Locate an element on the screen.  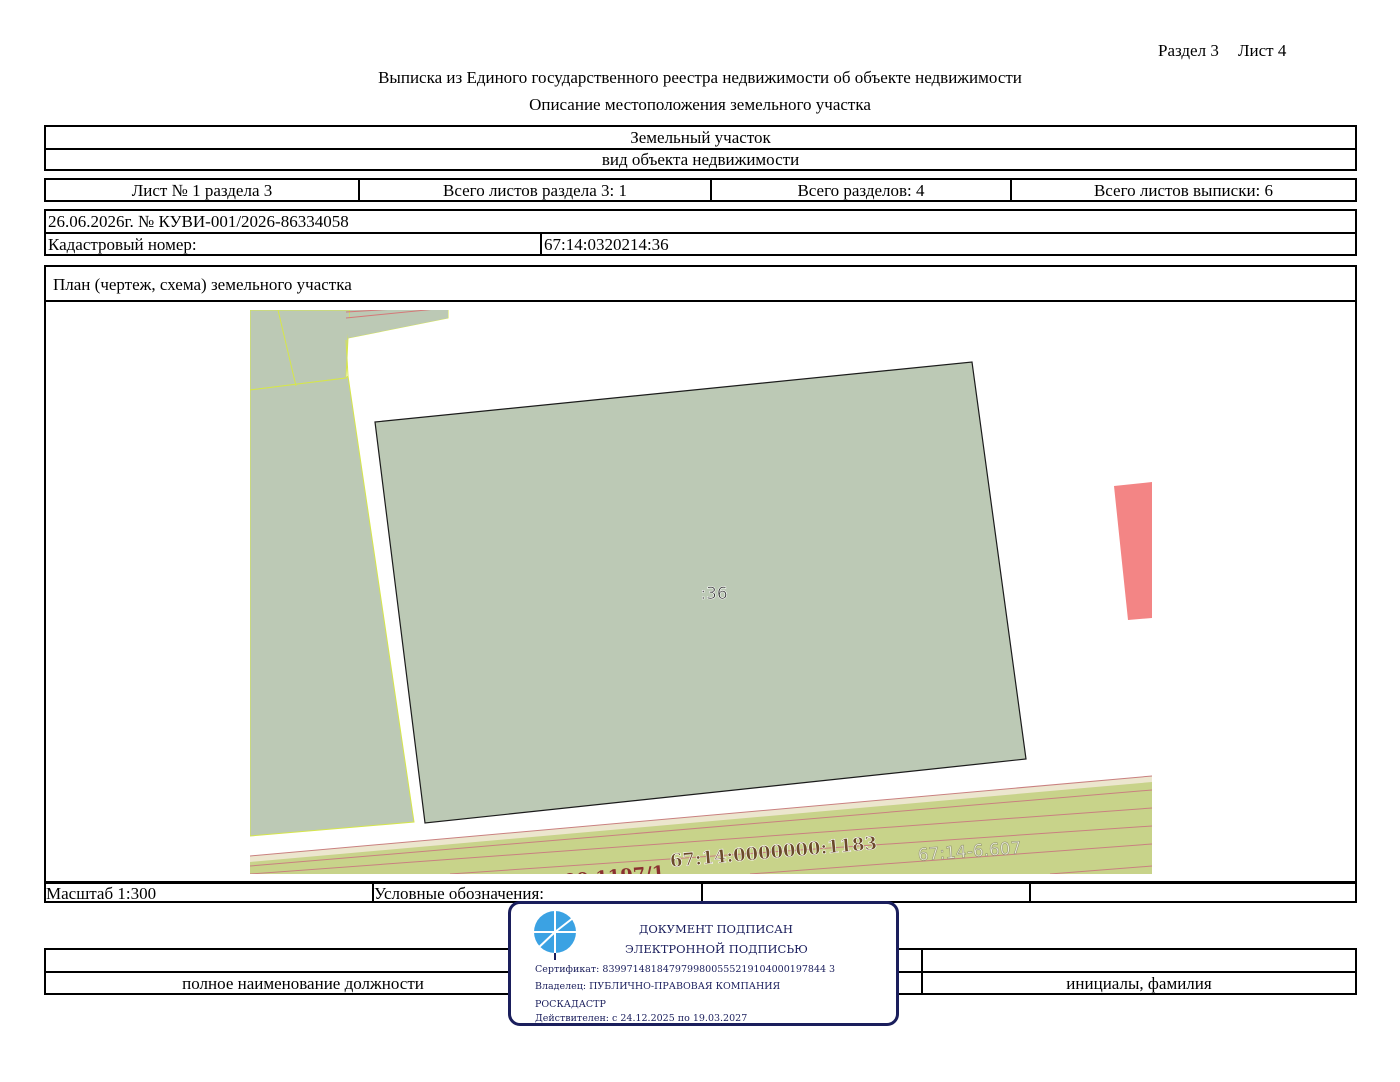
total-sheets-section: Всего листов раздела 3: 1 is located at coordinates (534, 190).